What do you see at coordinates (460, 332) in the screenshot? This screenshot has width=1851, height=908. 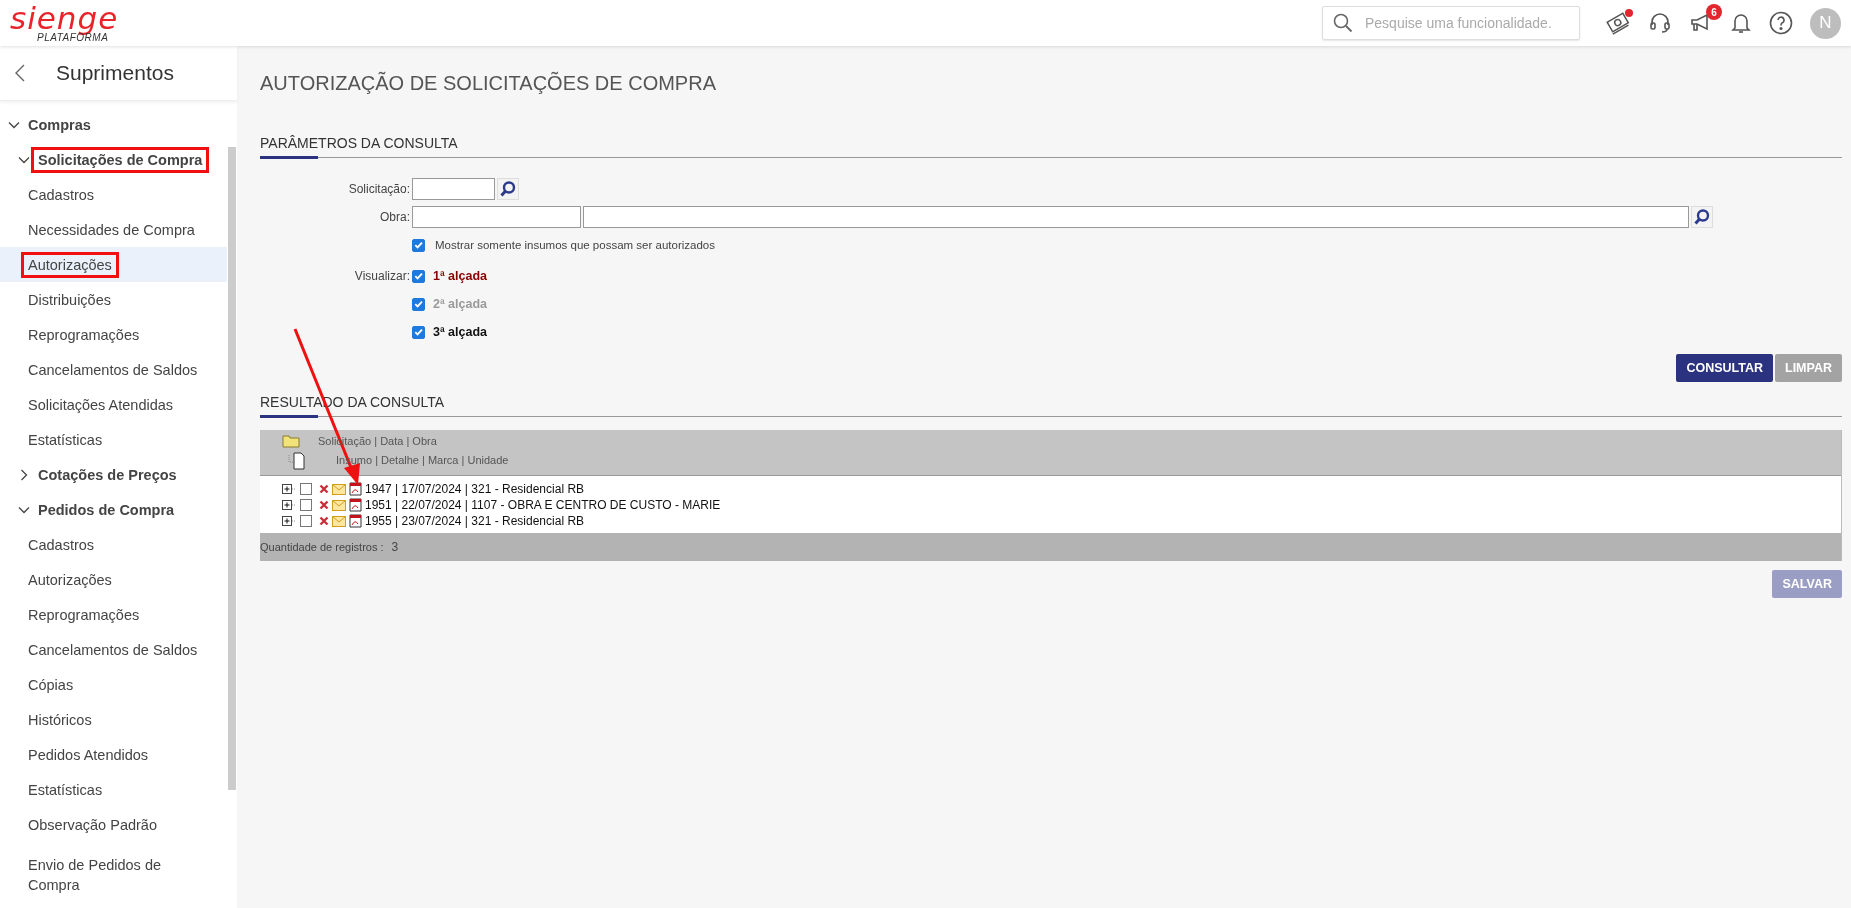 I see `checkbox-label: 3ª alçada` at bounding box center [460, 332].